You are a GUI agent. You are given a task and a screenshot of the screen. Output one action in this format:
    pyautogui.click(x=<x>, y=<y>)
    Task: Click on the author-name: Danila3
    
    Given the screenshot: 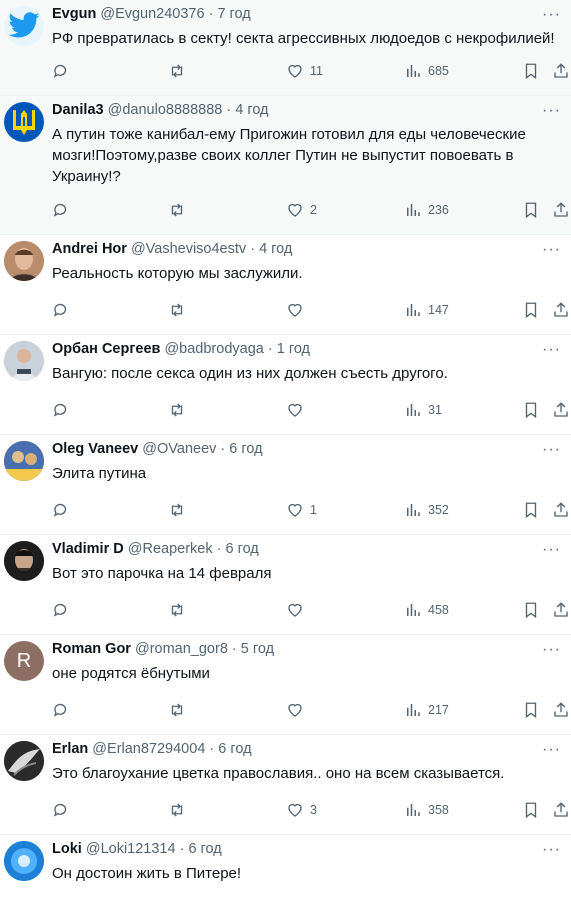 What is the action you would take?
    pyautogui.click(x=78, y=110)
    